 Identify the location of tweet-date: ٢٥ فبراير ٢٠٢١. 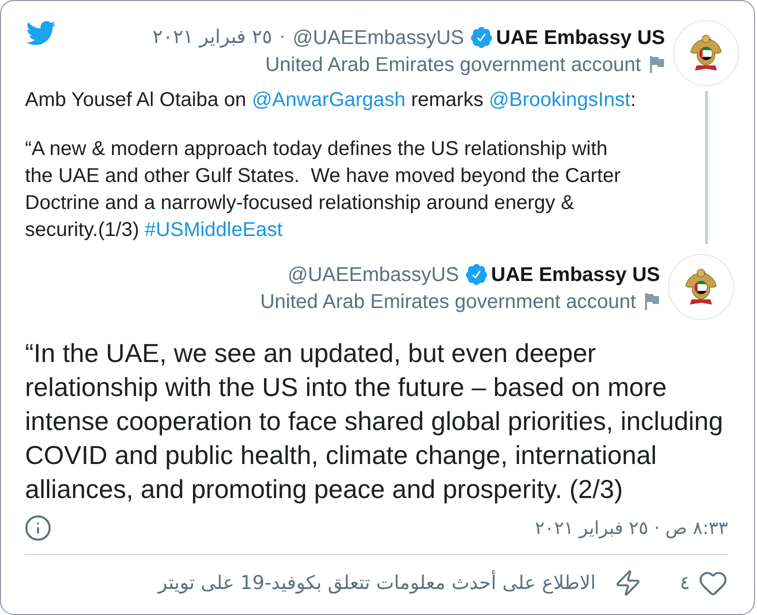
(212, 37).